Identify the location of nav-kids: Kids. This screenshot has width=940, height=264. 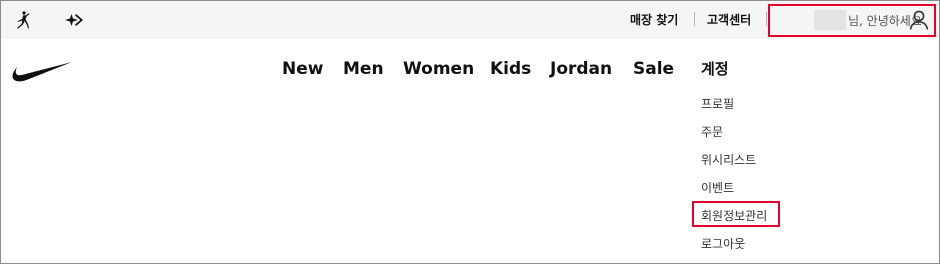
(510, 69).